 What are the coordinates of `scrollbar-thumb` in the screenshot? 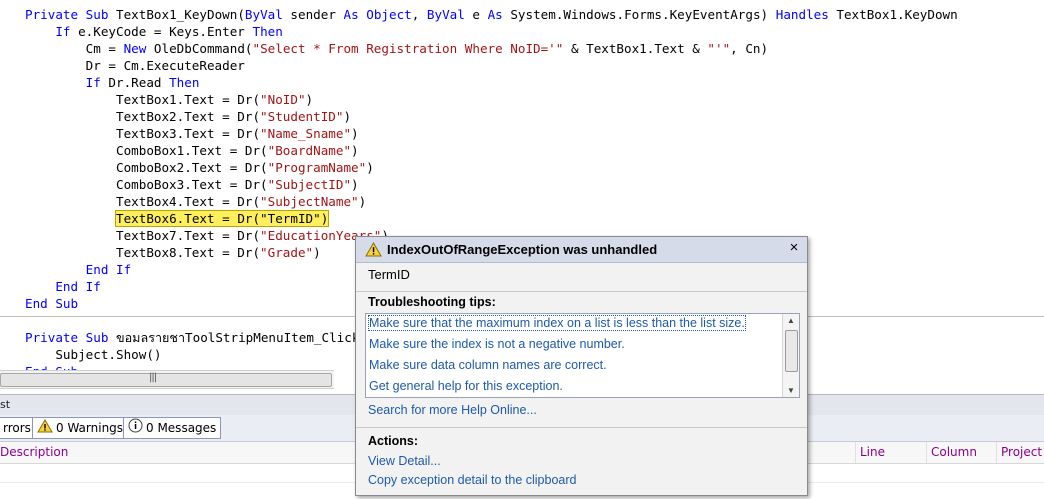 It's located at (791, 351).